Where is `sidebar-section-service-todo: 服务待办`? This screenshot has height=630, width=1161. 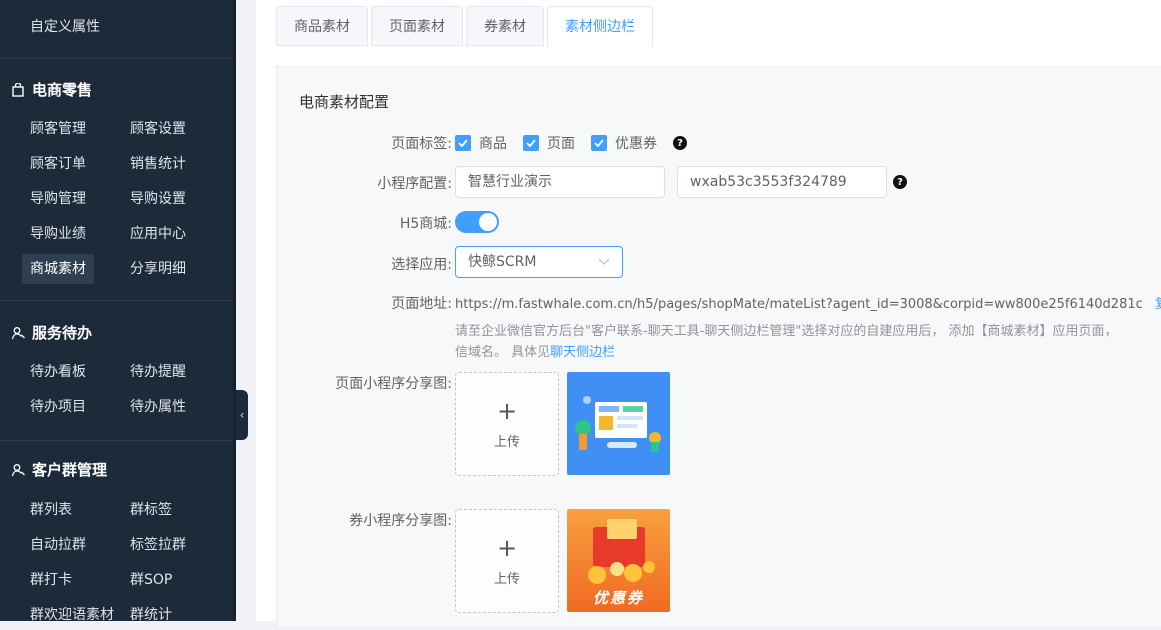 sidebar-section-service-todo: 服务待办 is located at coordinates (51, 332).